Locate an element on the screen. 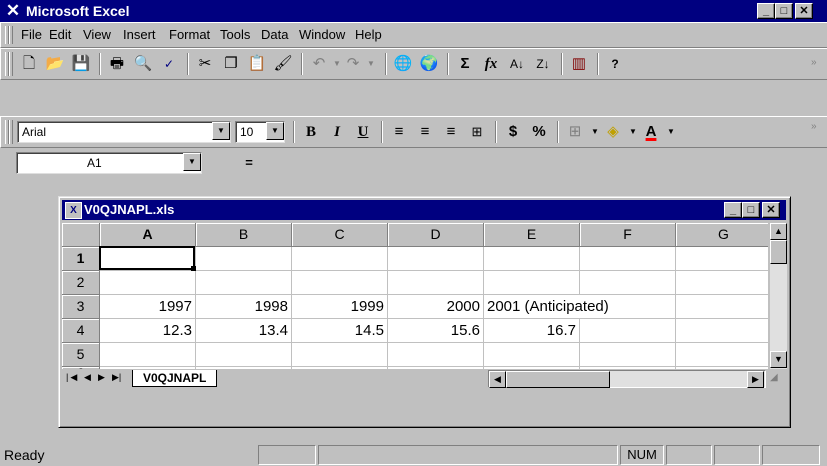 The height and width of the screenshot is (466, 827). copy-icon: ❐ is located at coordinates (231, 64).